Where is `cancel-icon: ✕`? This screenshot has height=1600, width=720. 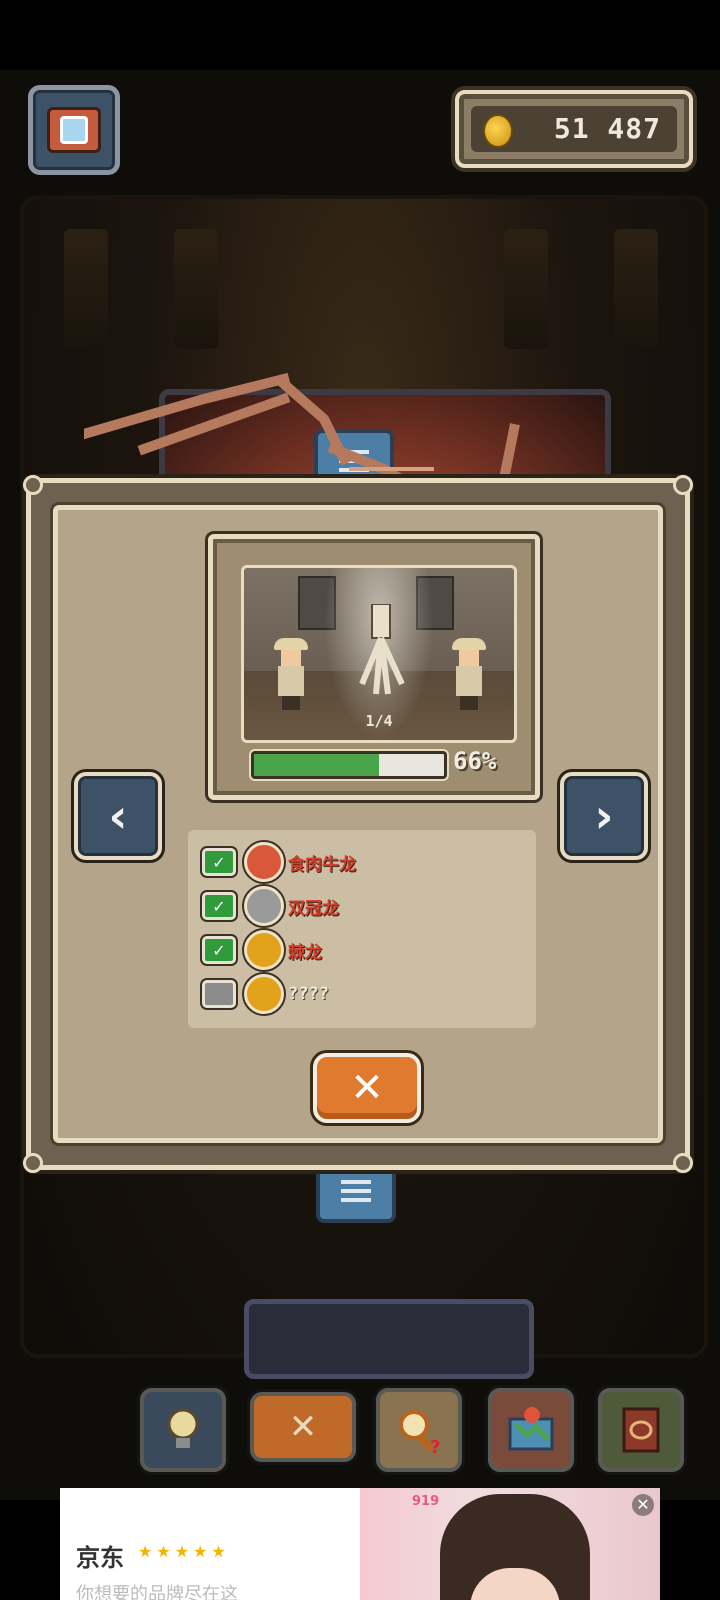
cancel-icon: ✕ is located at coordinates (303, 1427).